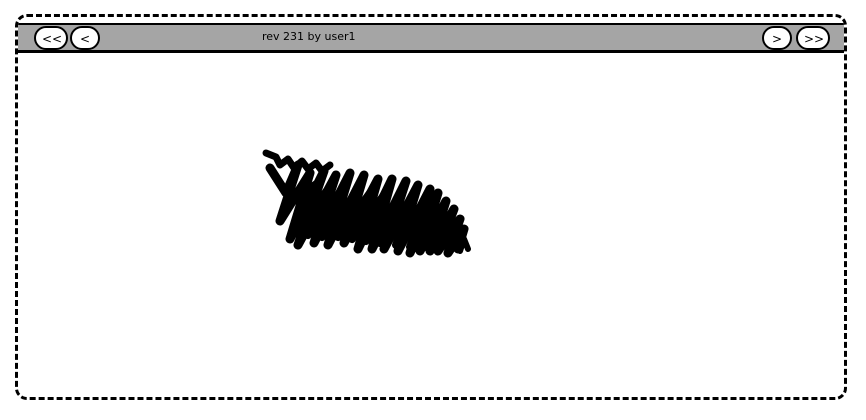 This screenshot has width=866, height=420. I want to click on last-revision-button: >>, so click(813, 38).